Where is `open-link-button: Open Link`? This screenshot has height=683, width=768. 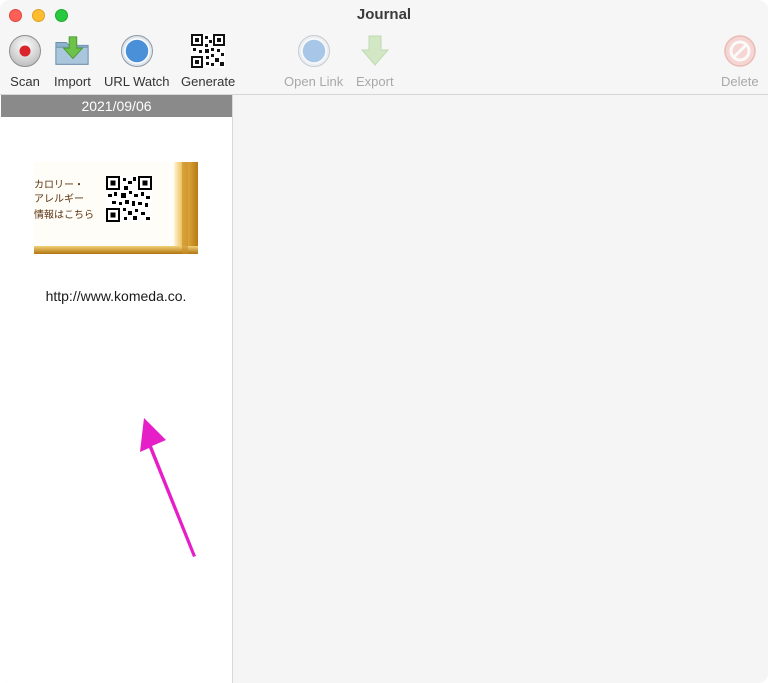
open-link-button: Open Link is located at coordinates (313, 61).